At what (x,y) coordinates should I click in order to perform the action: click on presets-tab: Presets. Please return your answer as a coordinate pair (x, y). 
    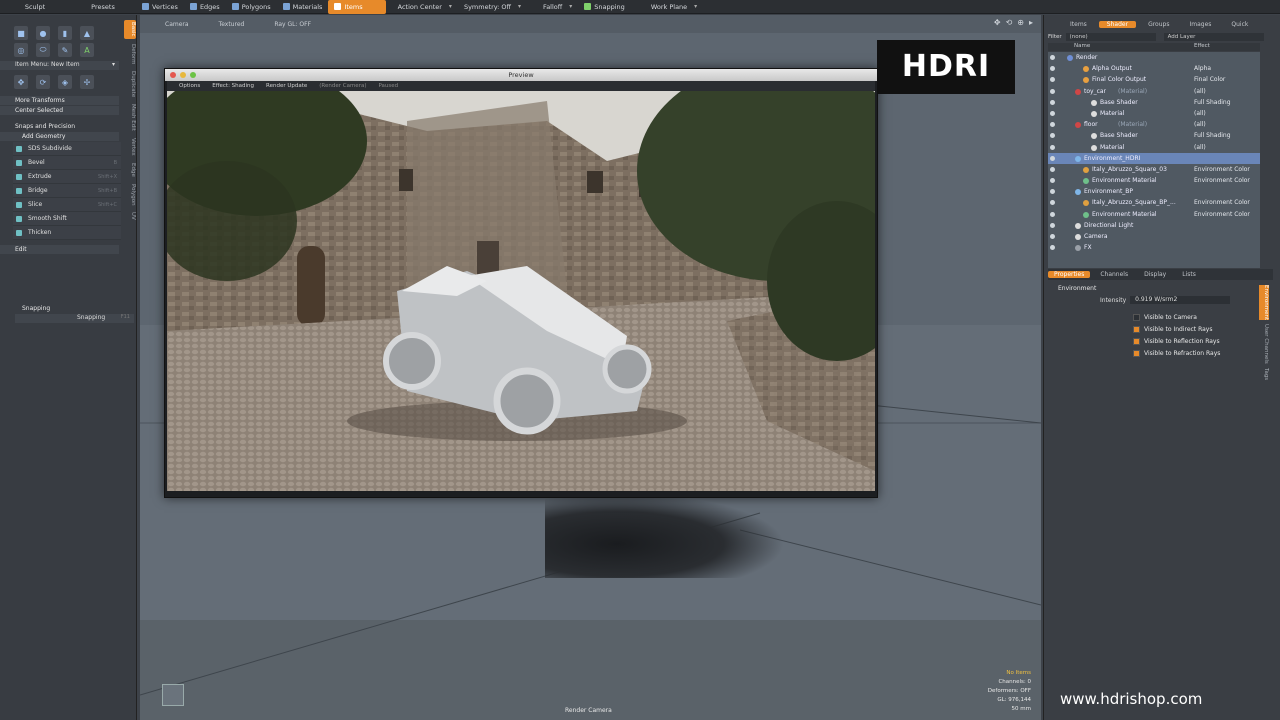
    Looking at the image, I should click on (103, 7).